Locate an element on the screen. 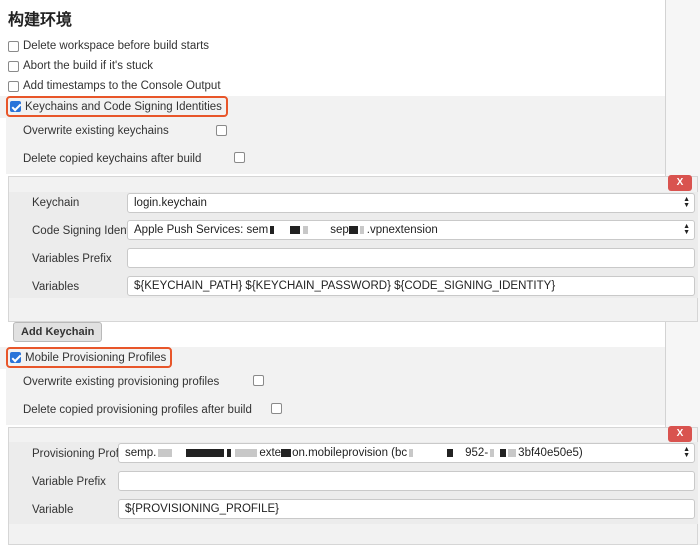 The height and width of the screenshot is (545, 700). abort-stuck-checkbox is located at coordinates (13, 66).